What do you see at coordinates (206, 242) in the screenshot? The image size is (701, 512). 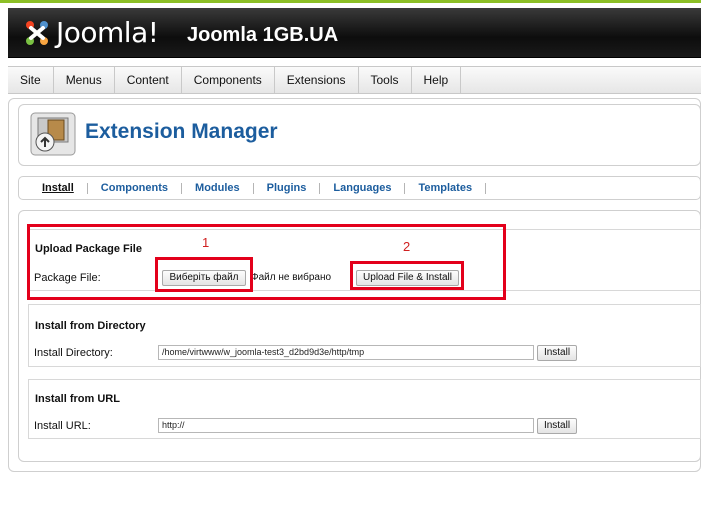 I see `annotation-number-1: 1` at bounding box center [206, 242].